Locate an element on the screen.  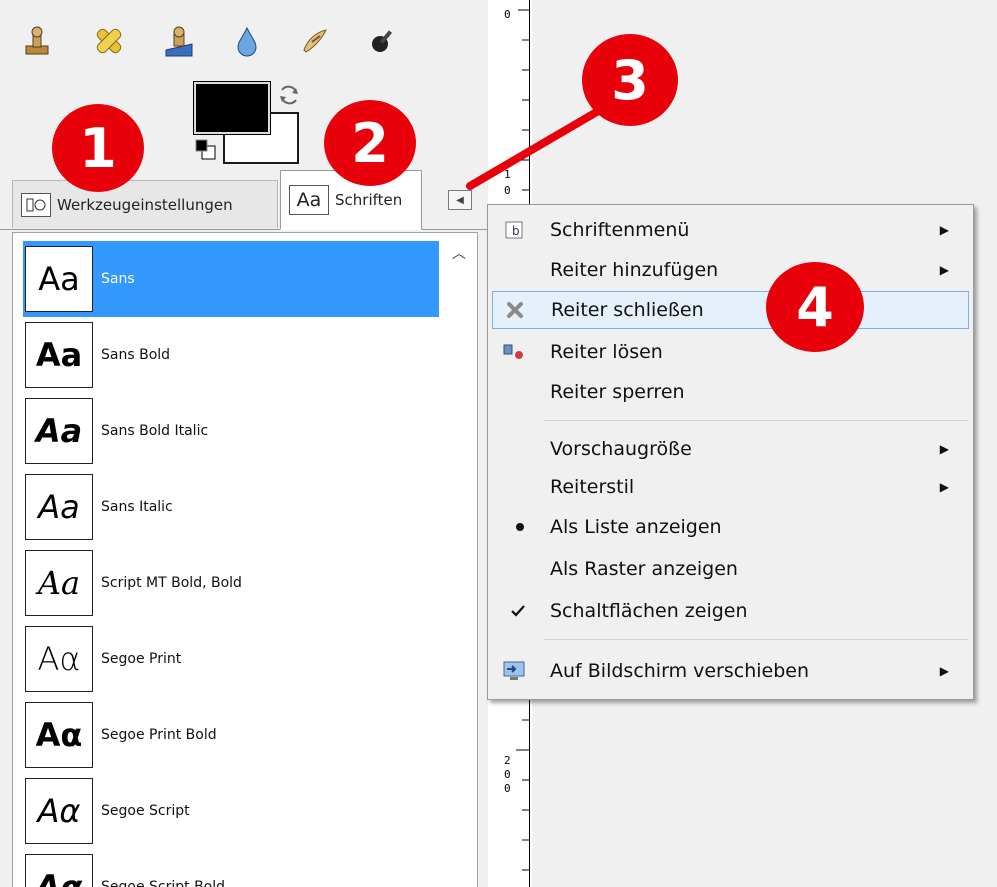
list-item: Aa Sans Bold Italic is located at coordinates (231, 431).